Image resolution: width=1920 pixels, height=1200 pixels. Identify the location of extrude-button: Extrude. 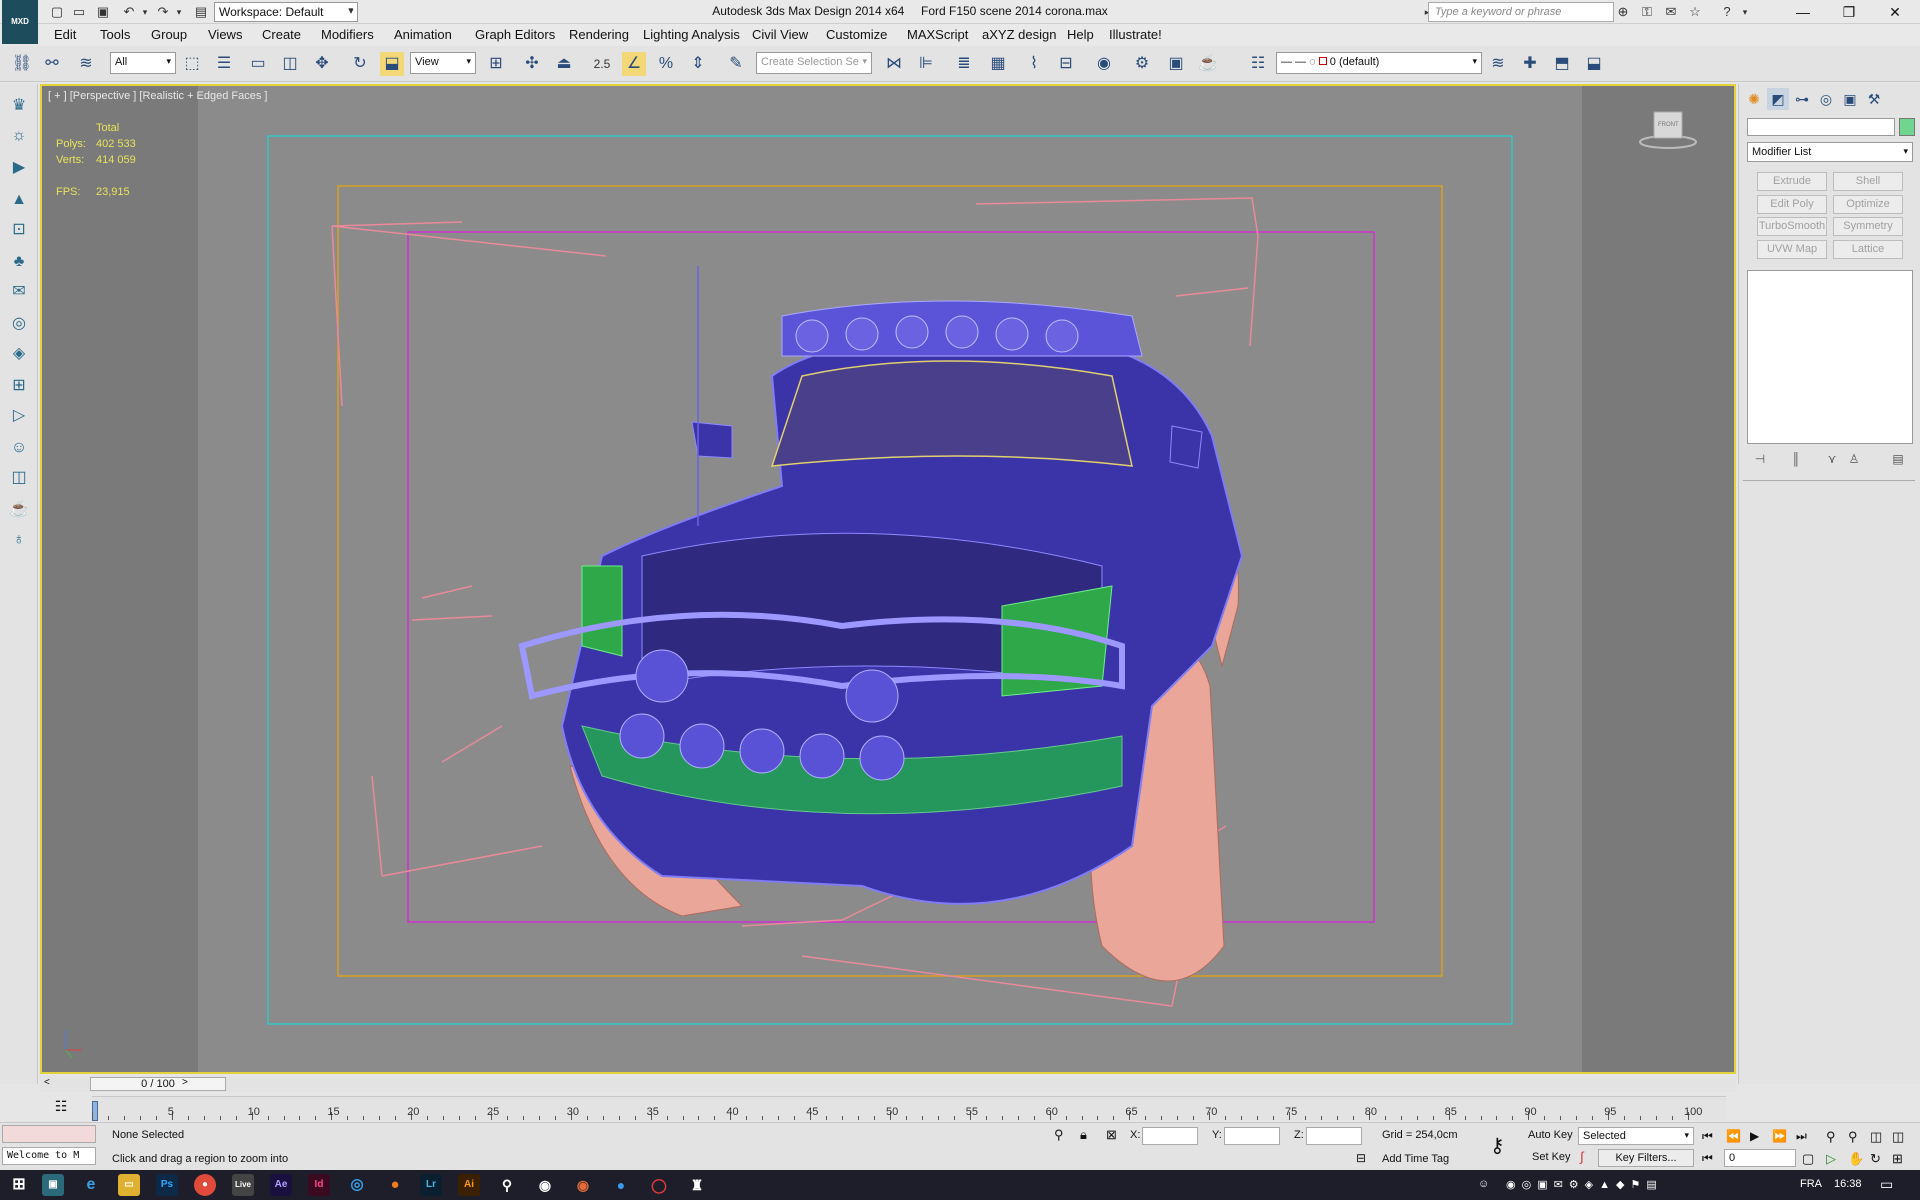
(1792, 181).